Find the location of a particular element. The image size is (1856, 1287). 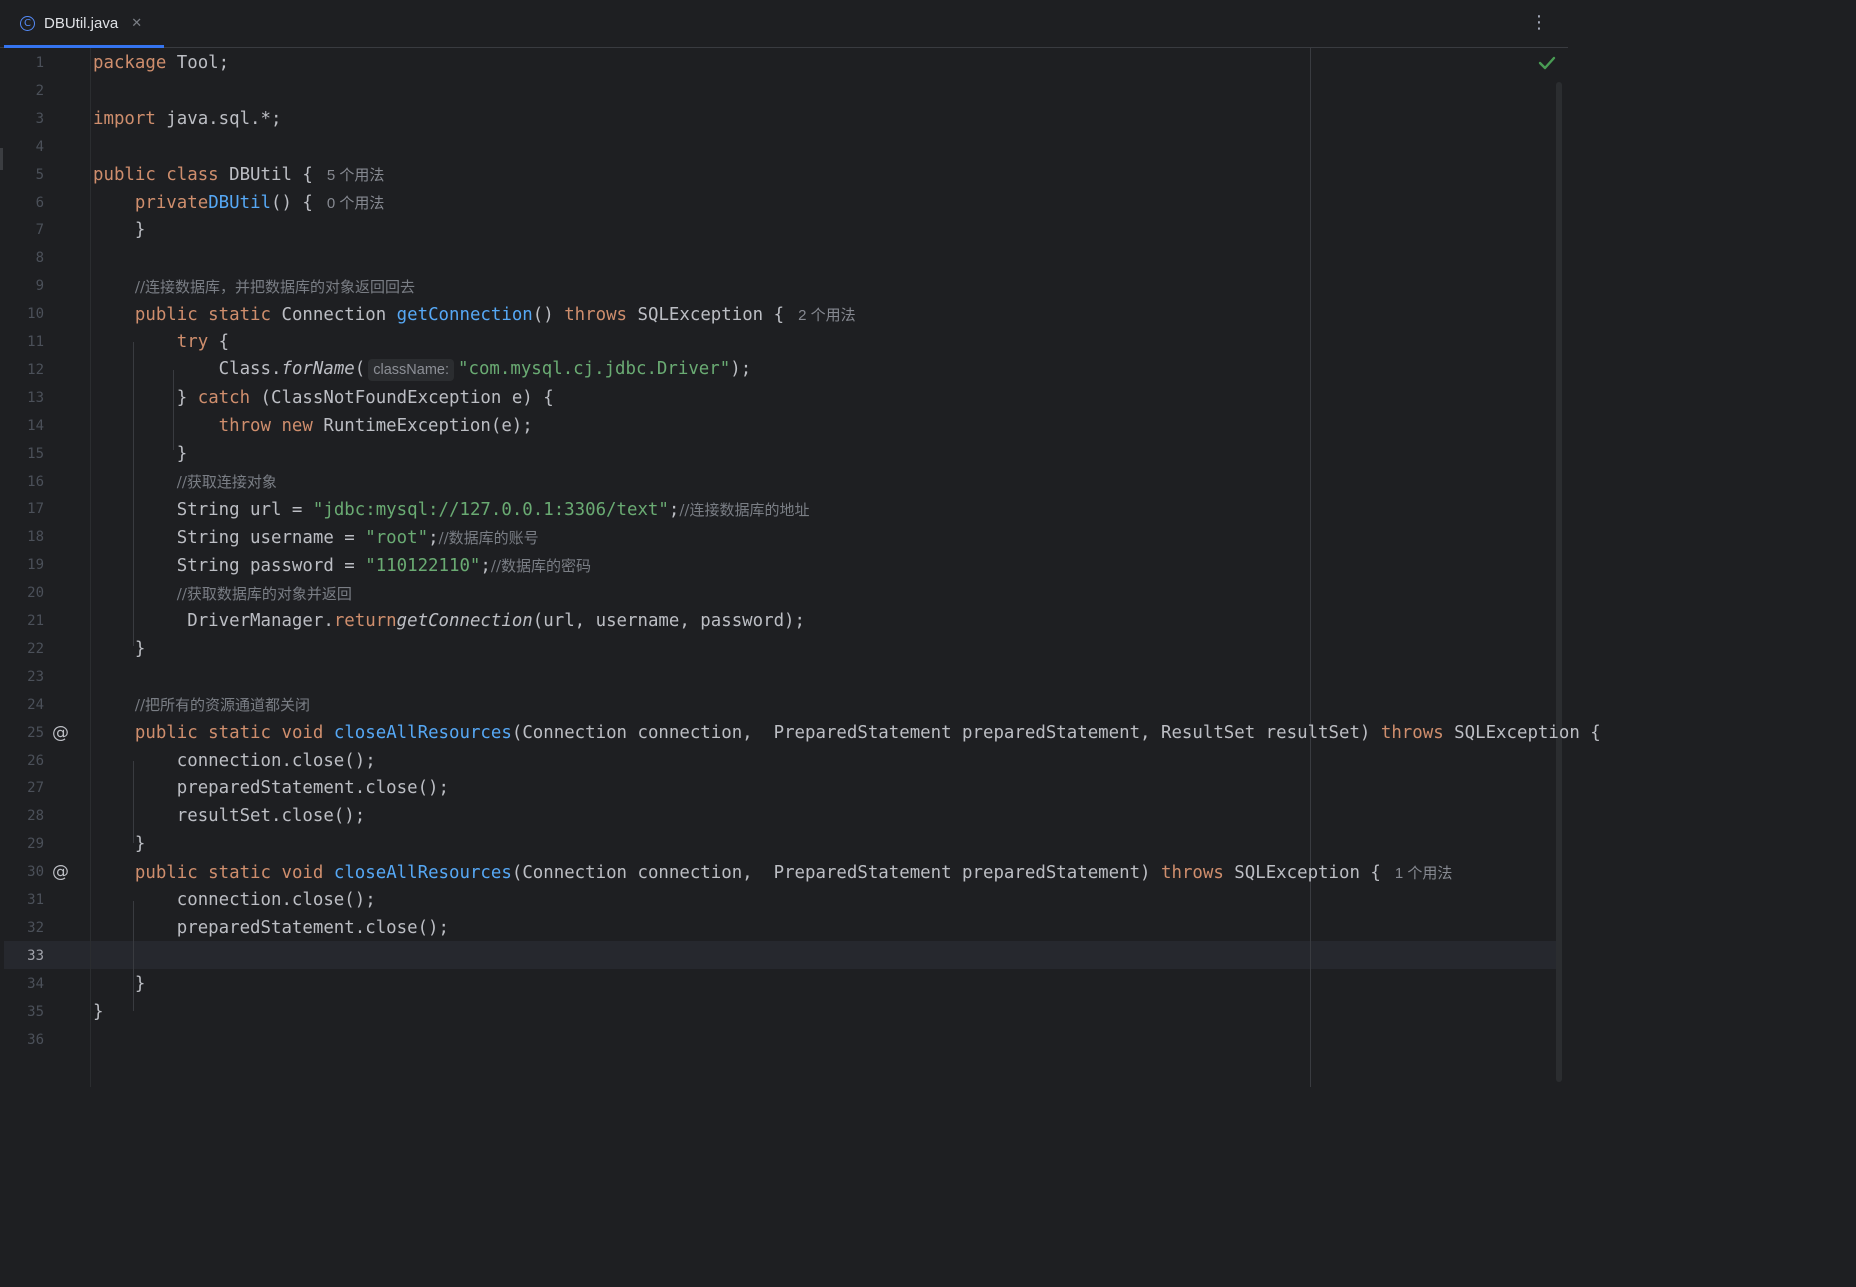

code-token: DBUtil { is located at coordinates (265, 175).